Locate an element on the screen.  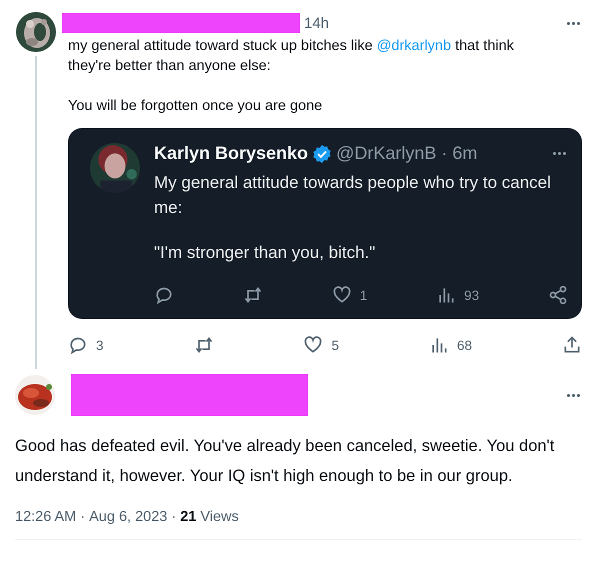
timestamp: 12:26 AM · is located at coordinates (50, 517).